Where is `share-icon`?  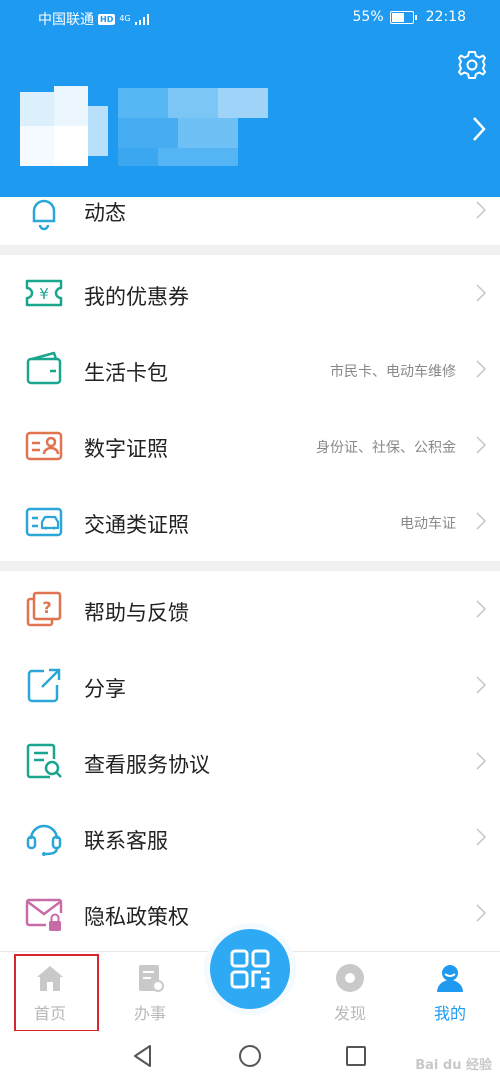
share-icon is located at coordinates (44, 685).